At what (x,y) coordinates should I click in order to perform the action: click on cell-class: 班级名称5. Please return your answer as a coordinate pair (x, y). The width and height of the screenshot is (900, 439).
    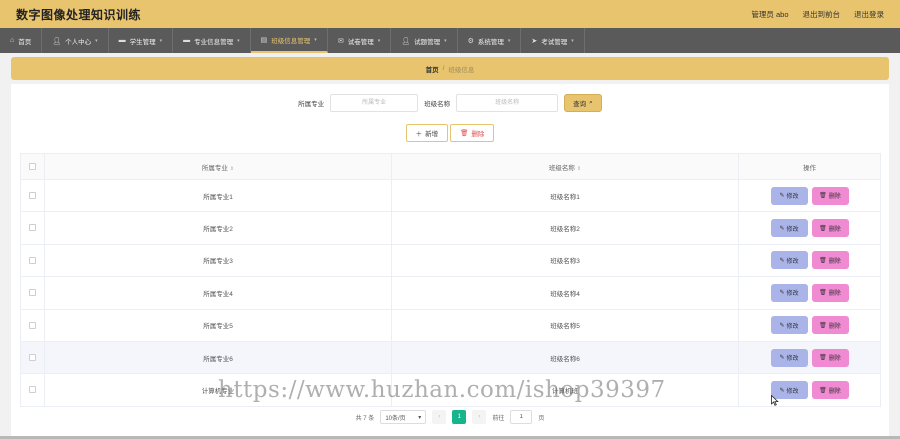
    Looking at the image, I should click on (565, 325).